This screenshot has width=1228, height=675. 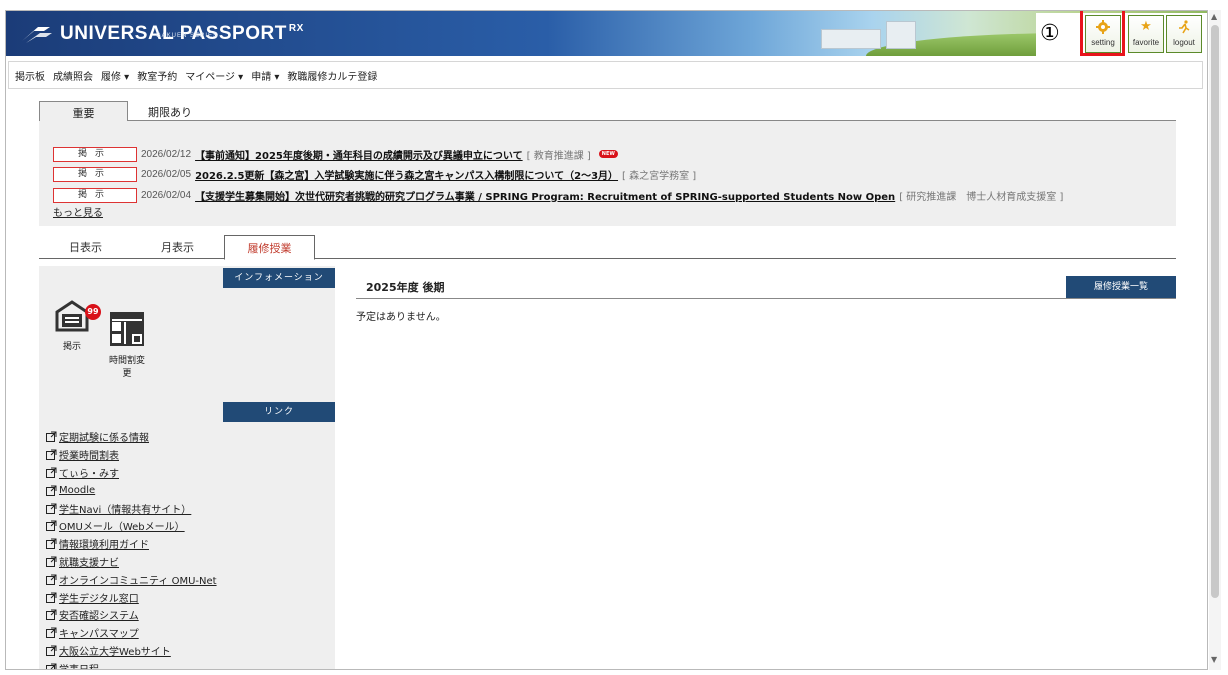 What do you see at coordinates (191, 664) in the screenshot?
I see `list-item: 学事日程` at bounding box center [191, 664].